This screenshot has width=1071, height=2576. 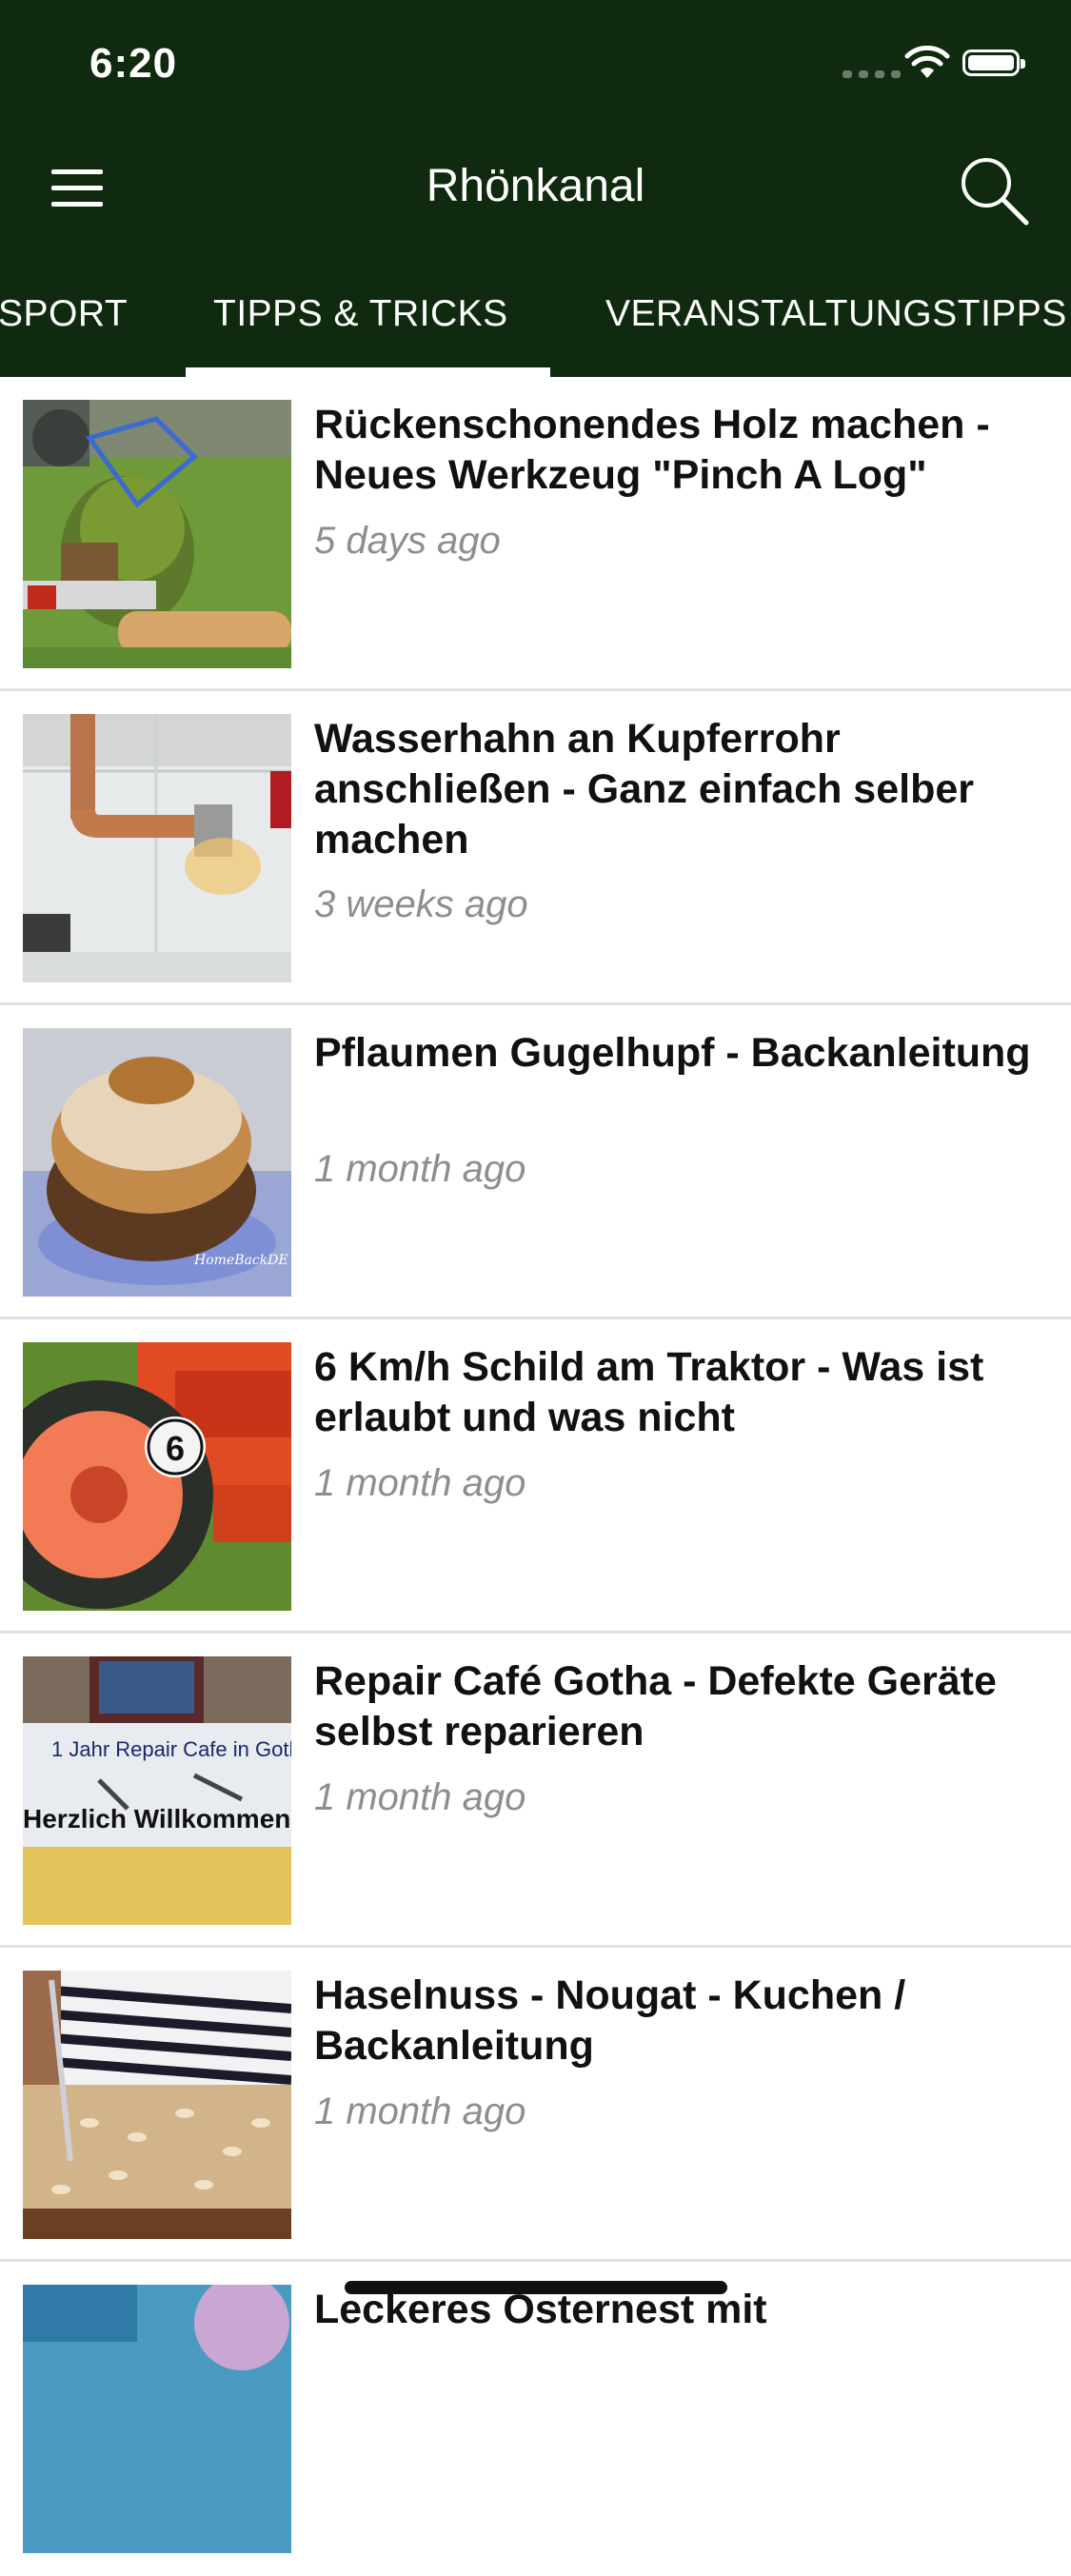 What do you see at coordinates (927, 62) in the screenshot?
I see `wifi-icon` at bounding box center [927, 62].